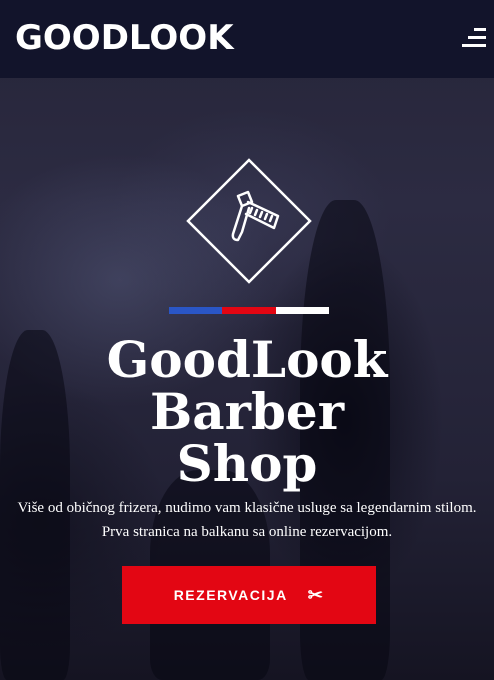 This screenshot has height=680, width=494. What do you see at coordinates (249, 221) in the screenshot?
I see `straight-razor-icon` at bounding box center [249, 221].